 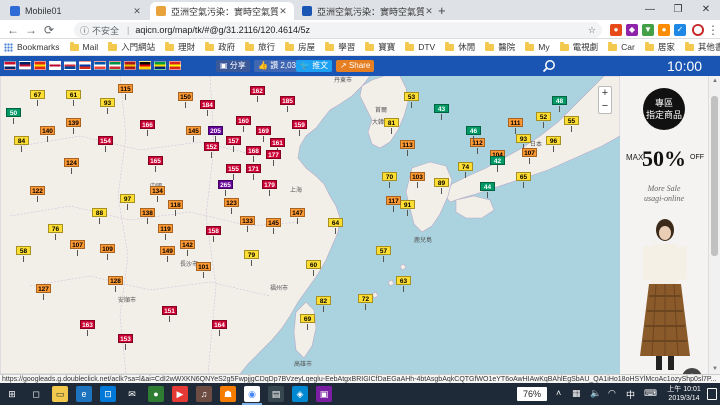 I want to click on notification-center-icon, so click(x=712, y=394).